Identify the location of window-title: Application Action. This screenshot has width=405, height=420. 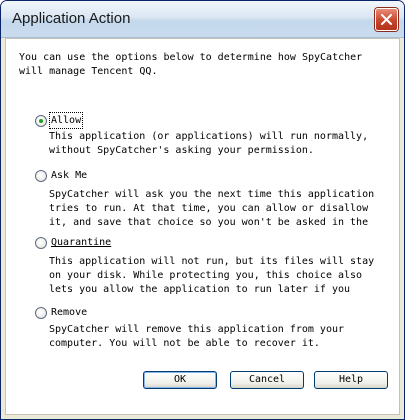
(71, 18).